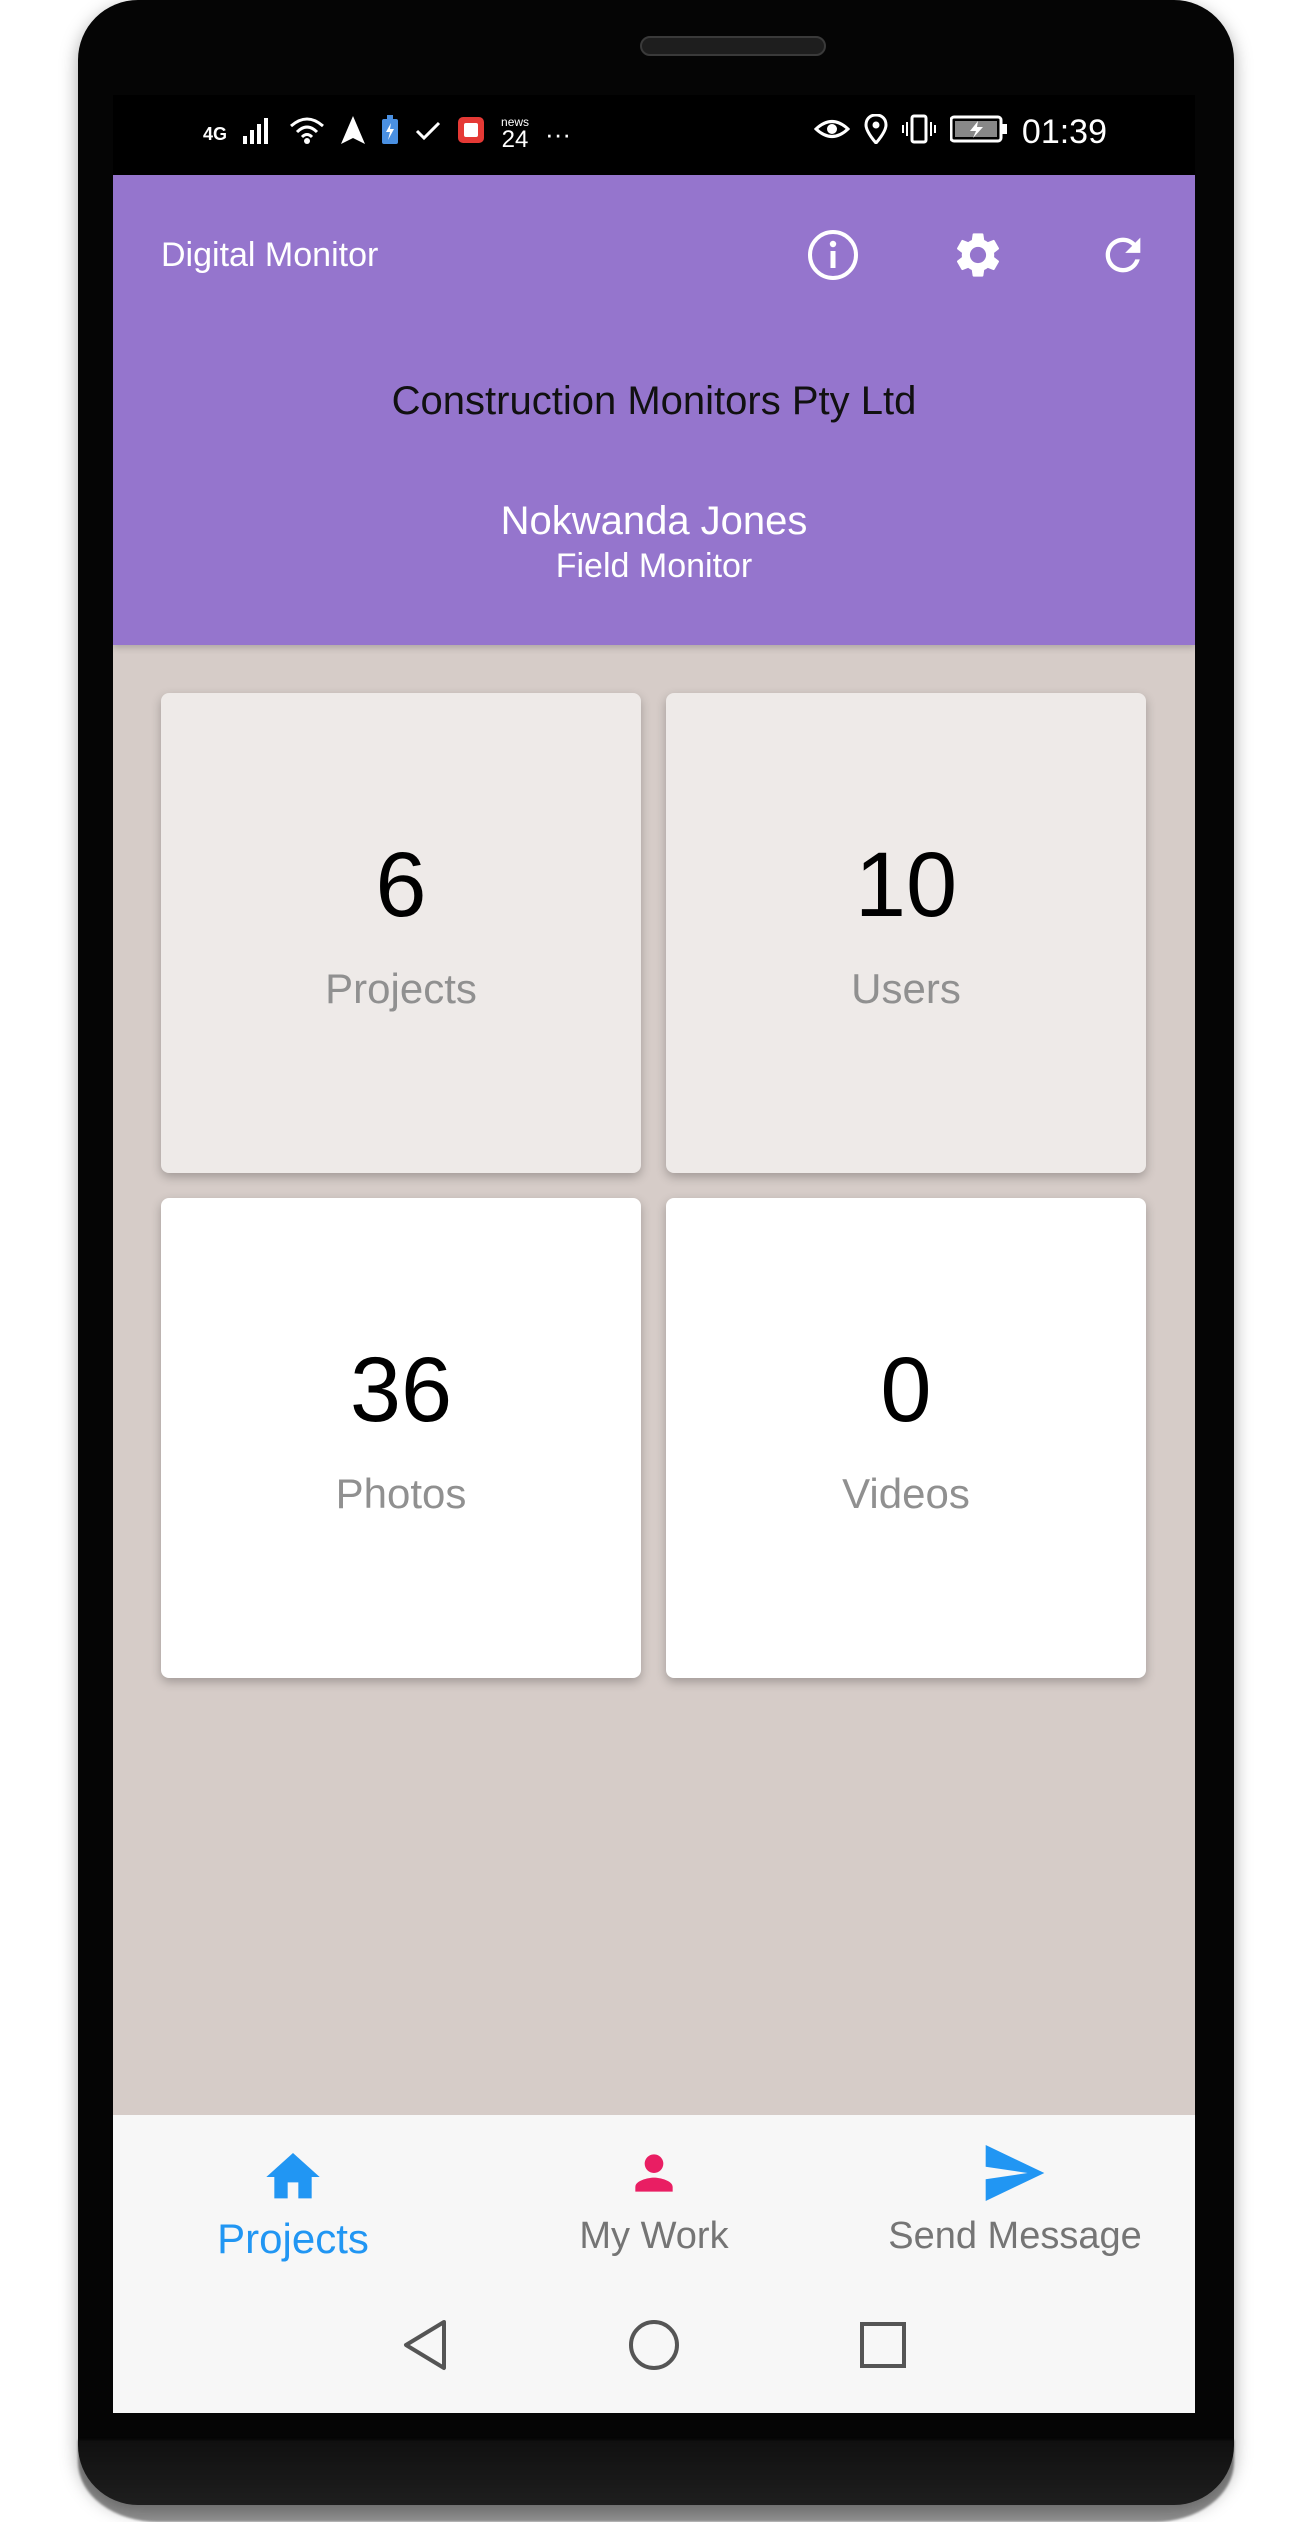 This screenshot has height=2522, width=1305. Describe the element at coordinates (401, 885) in the screenshot. I see `projects-count: 6` at that location.